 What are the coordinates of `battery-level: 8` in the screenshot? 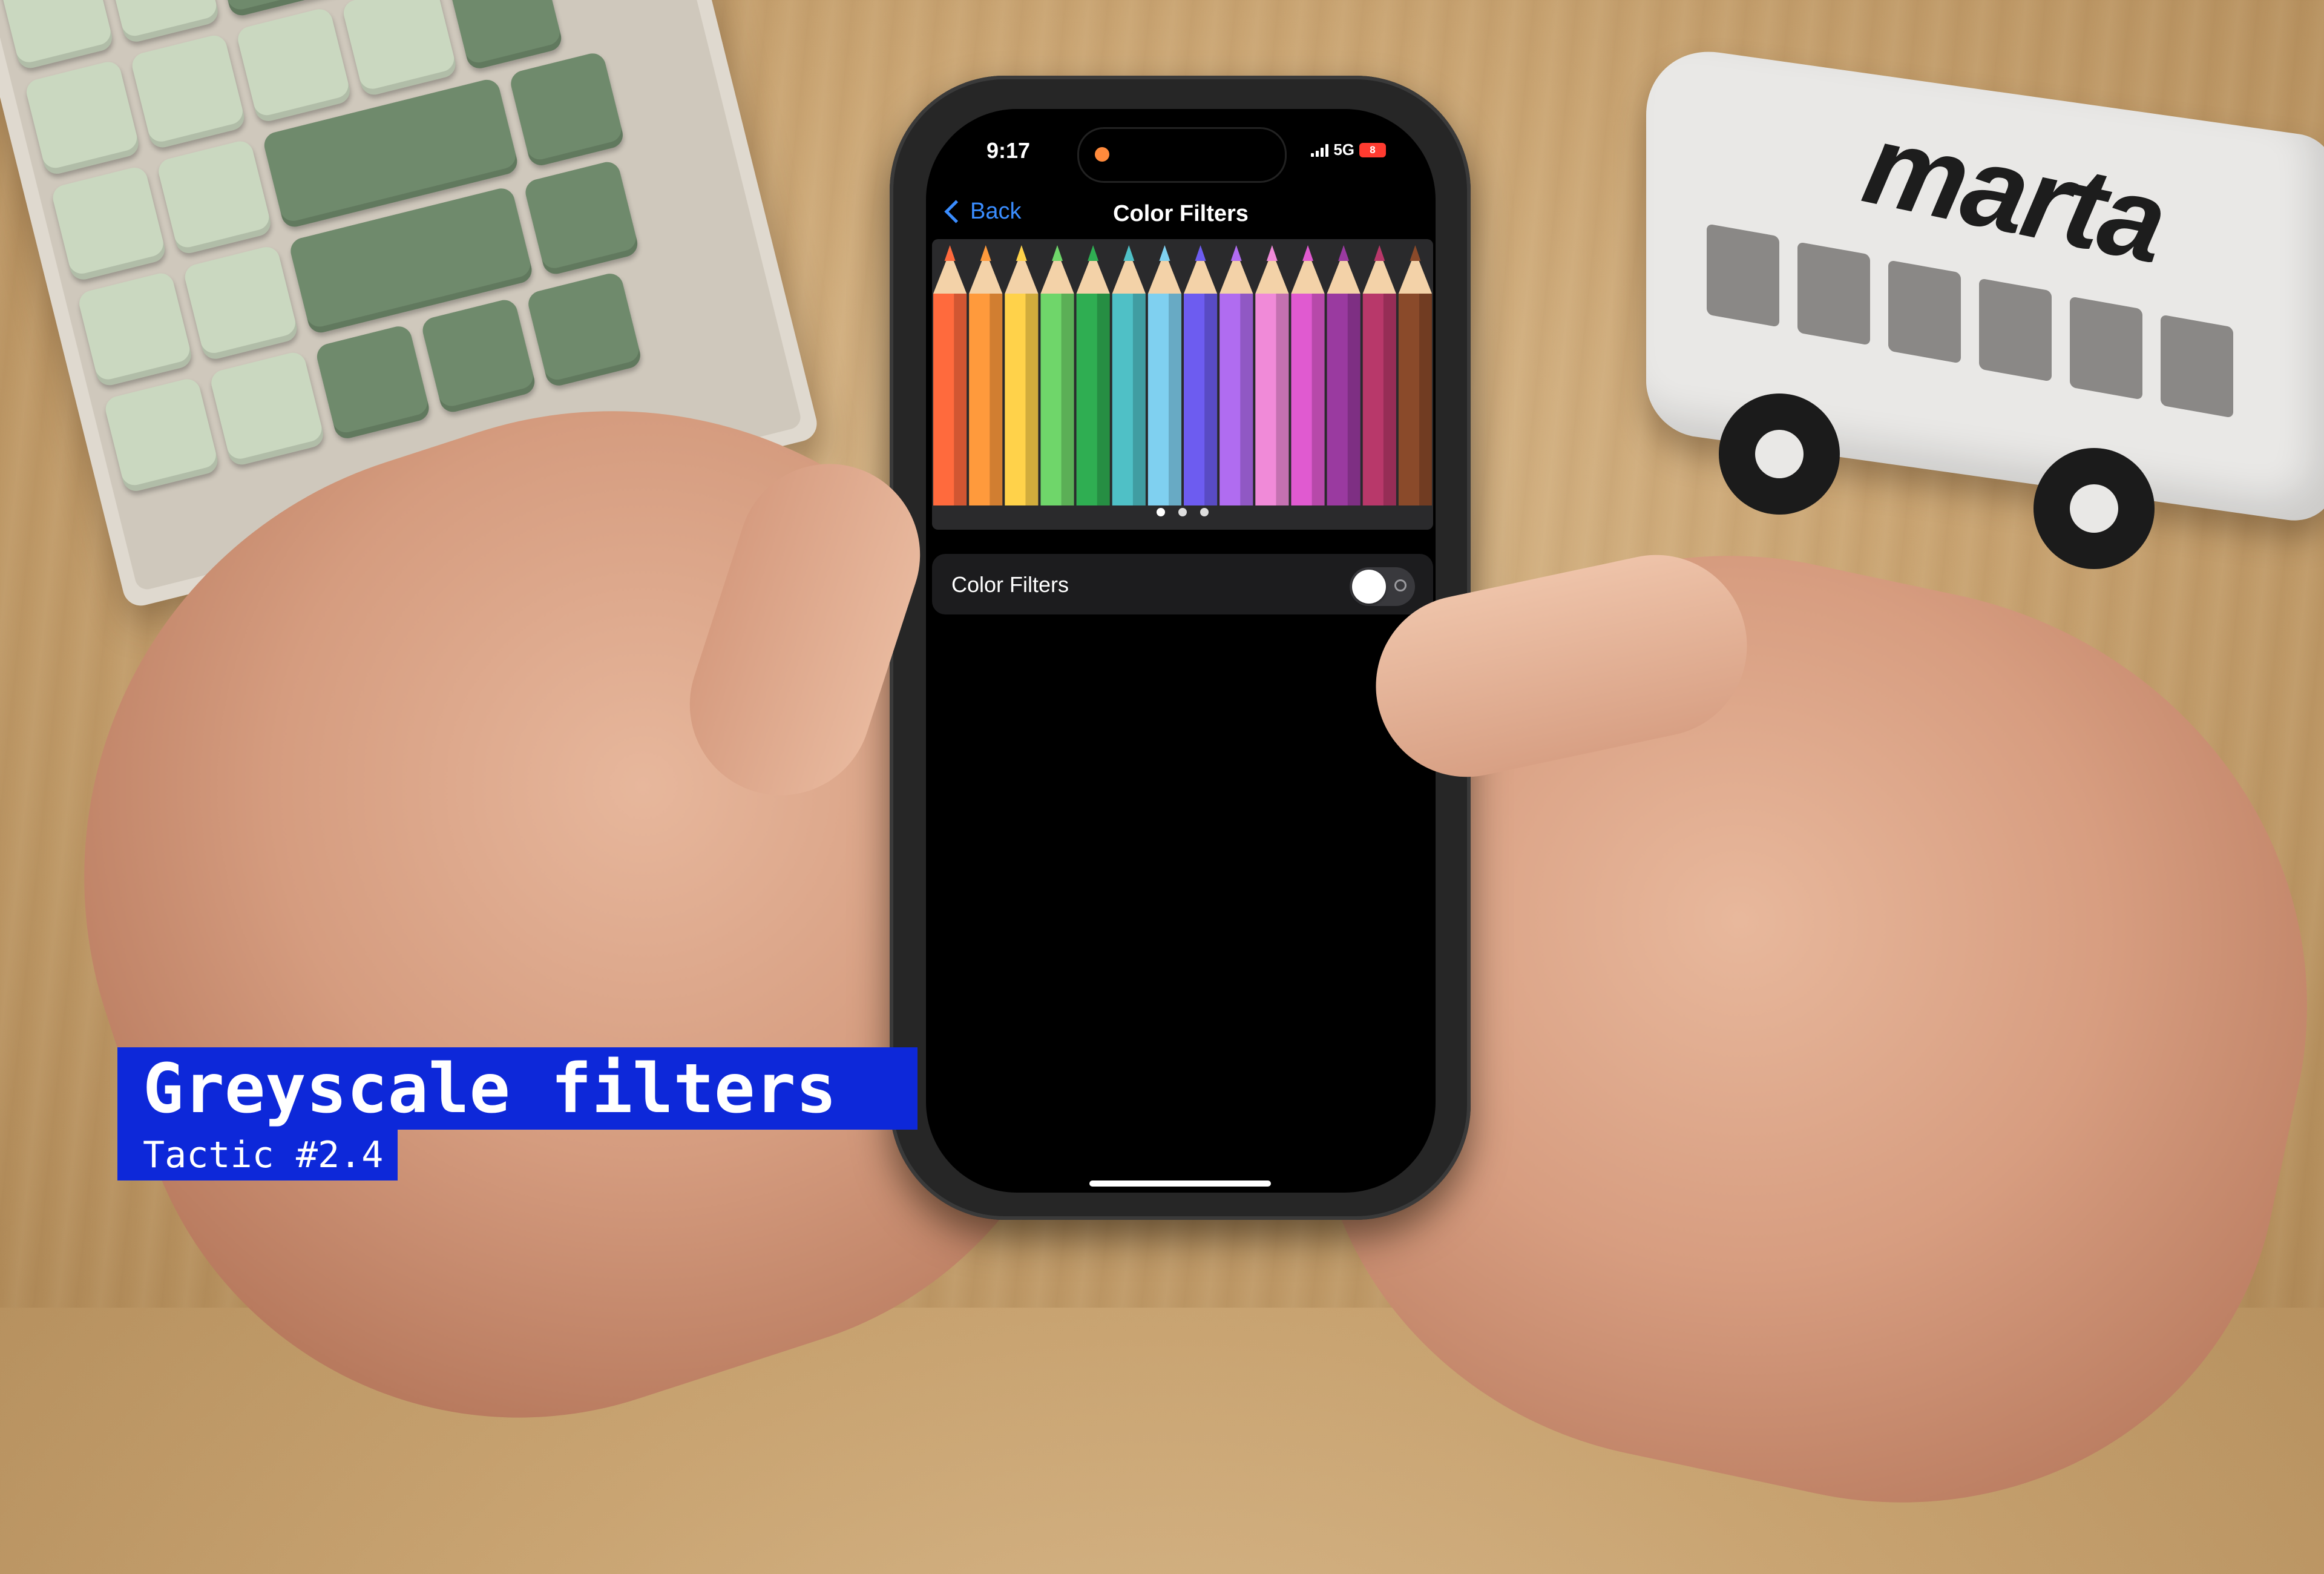 It's located at (1373, 149).